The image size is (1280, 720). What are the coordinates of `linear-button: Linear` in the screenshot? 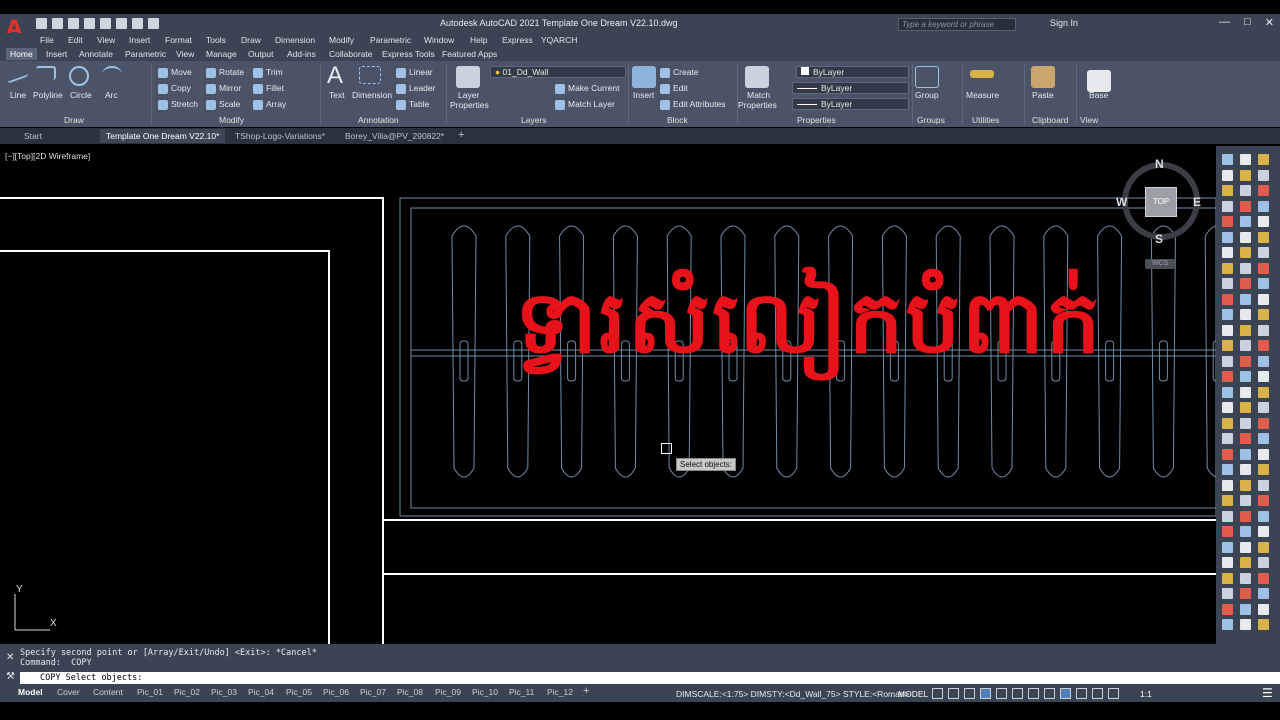 It's located at (414, 72).